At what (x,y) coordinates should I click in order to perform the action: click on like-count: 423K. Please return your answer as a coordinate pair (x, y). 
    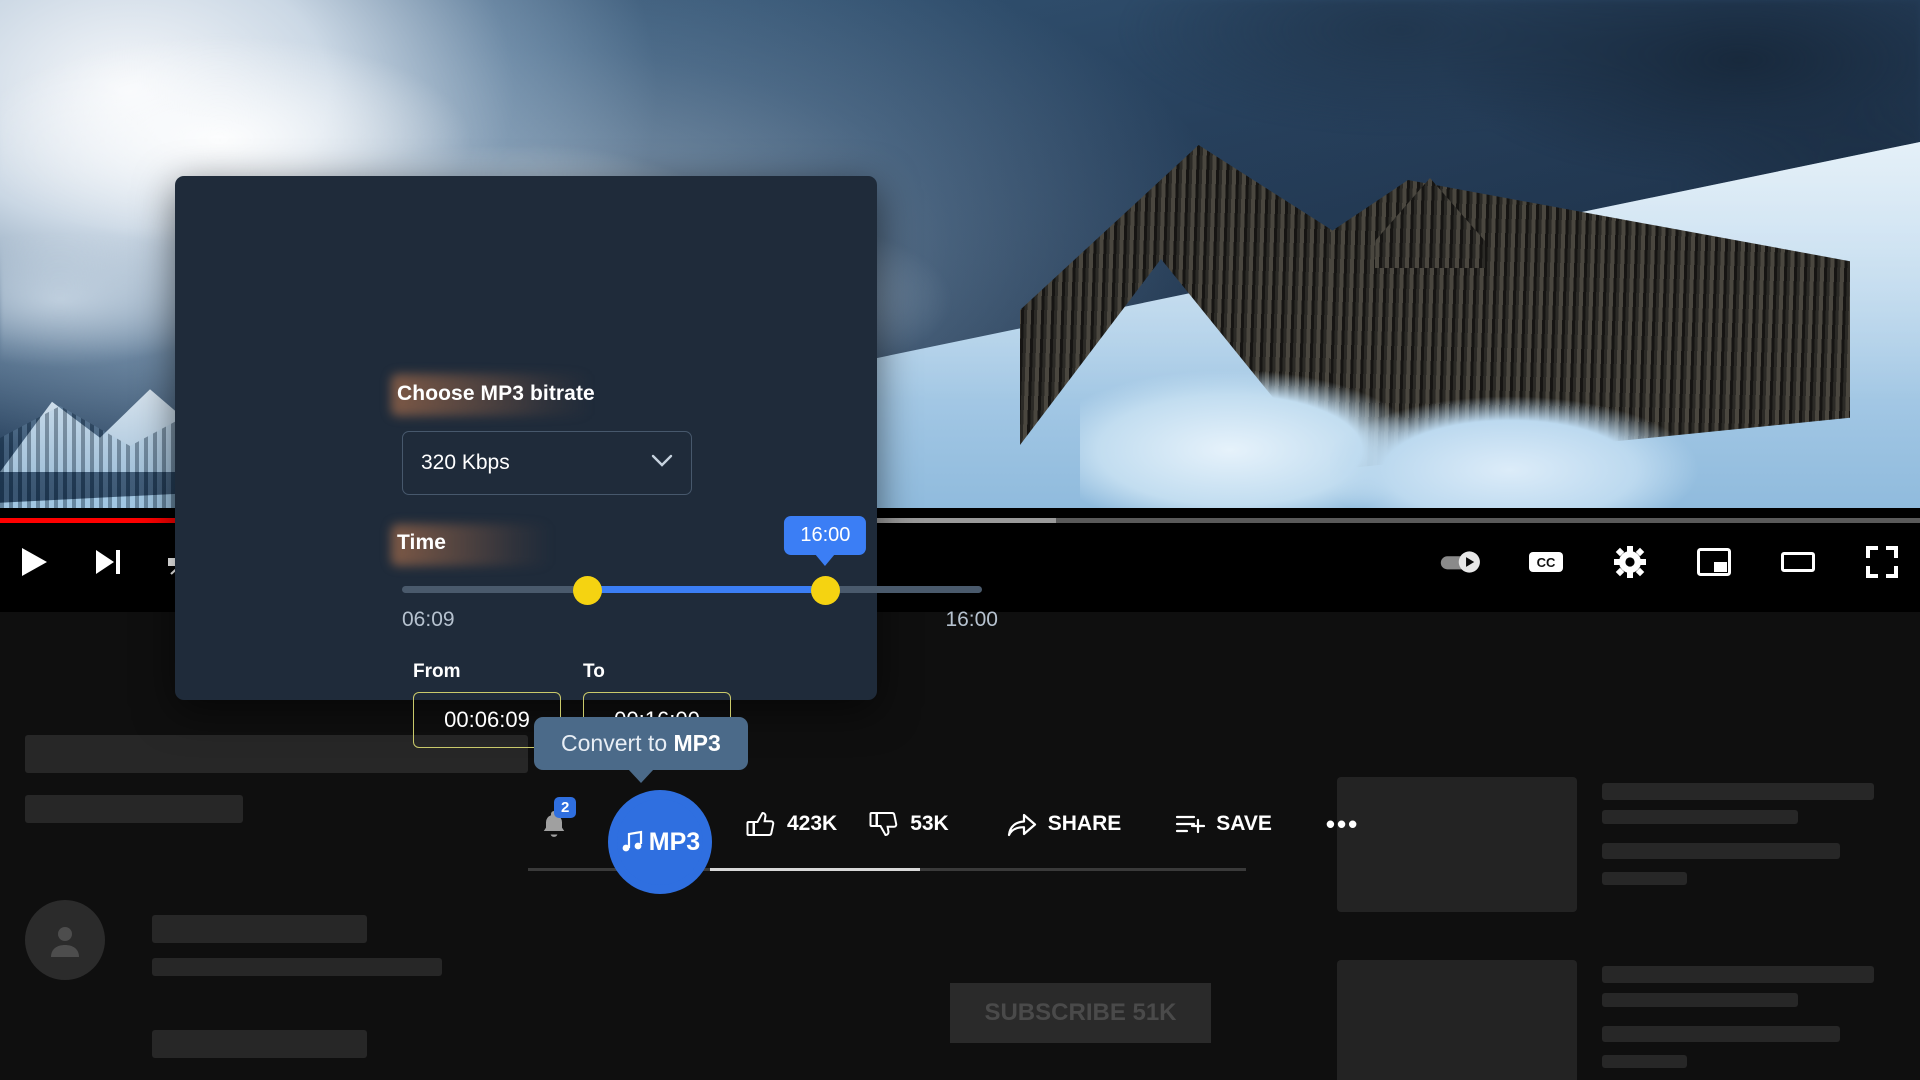
    Looking at the image, I should click on (812, 823).